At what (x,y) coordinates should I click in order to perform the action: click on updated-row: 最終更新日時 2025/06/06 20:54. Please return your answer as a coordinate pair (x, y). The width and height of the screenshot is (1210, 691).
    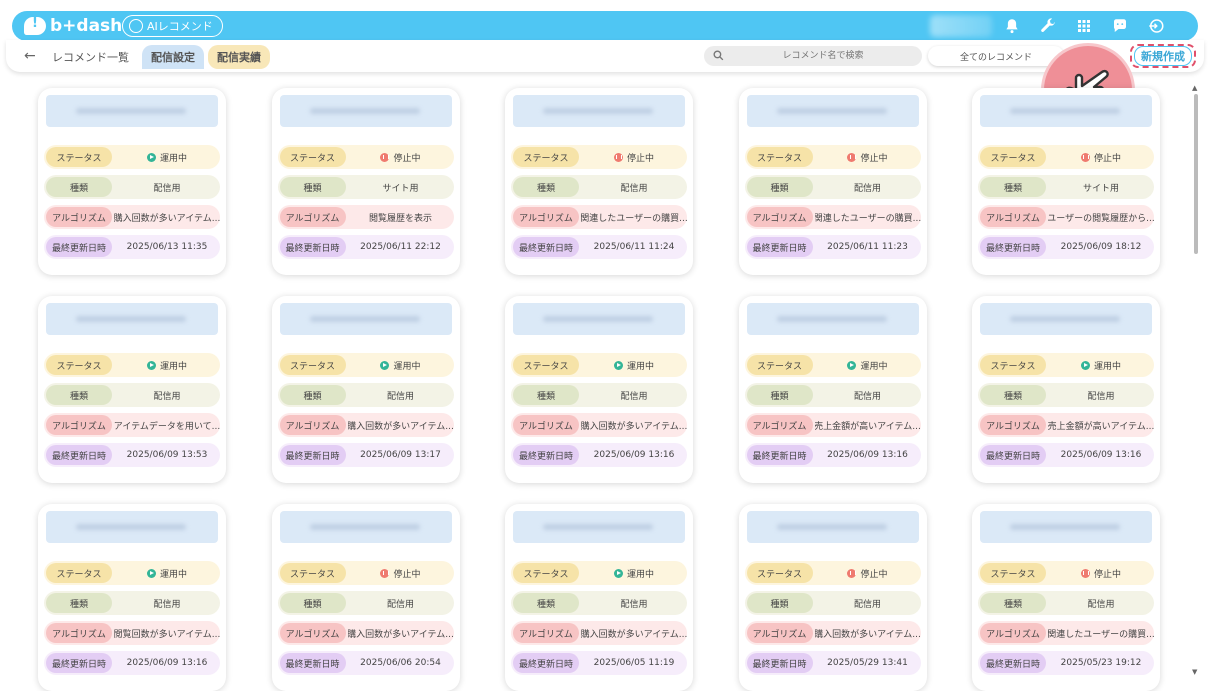
    Looking at the image, I should click on (365, 663).